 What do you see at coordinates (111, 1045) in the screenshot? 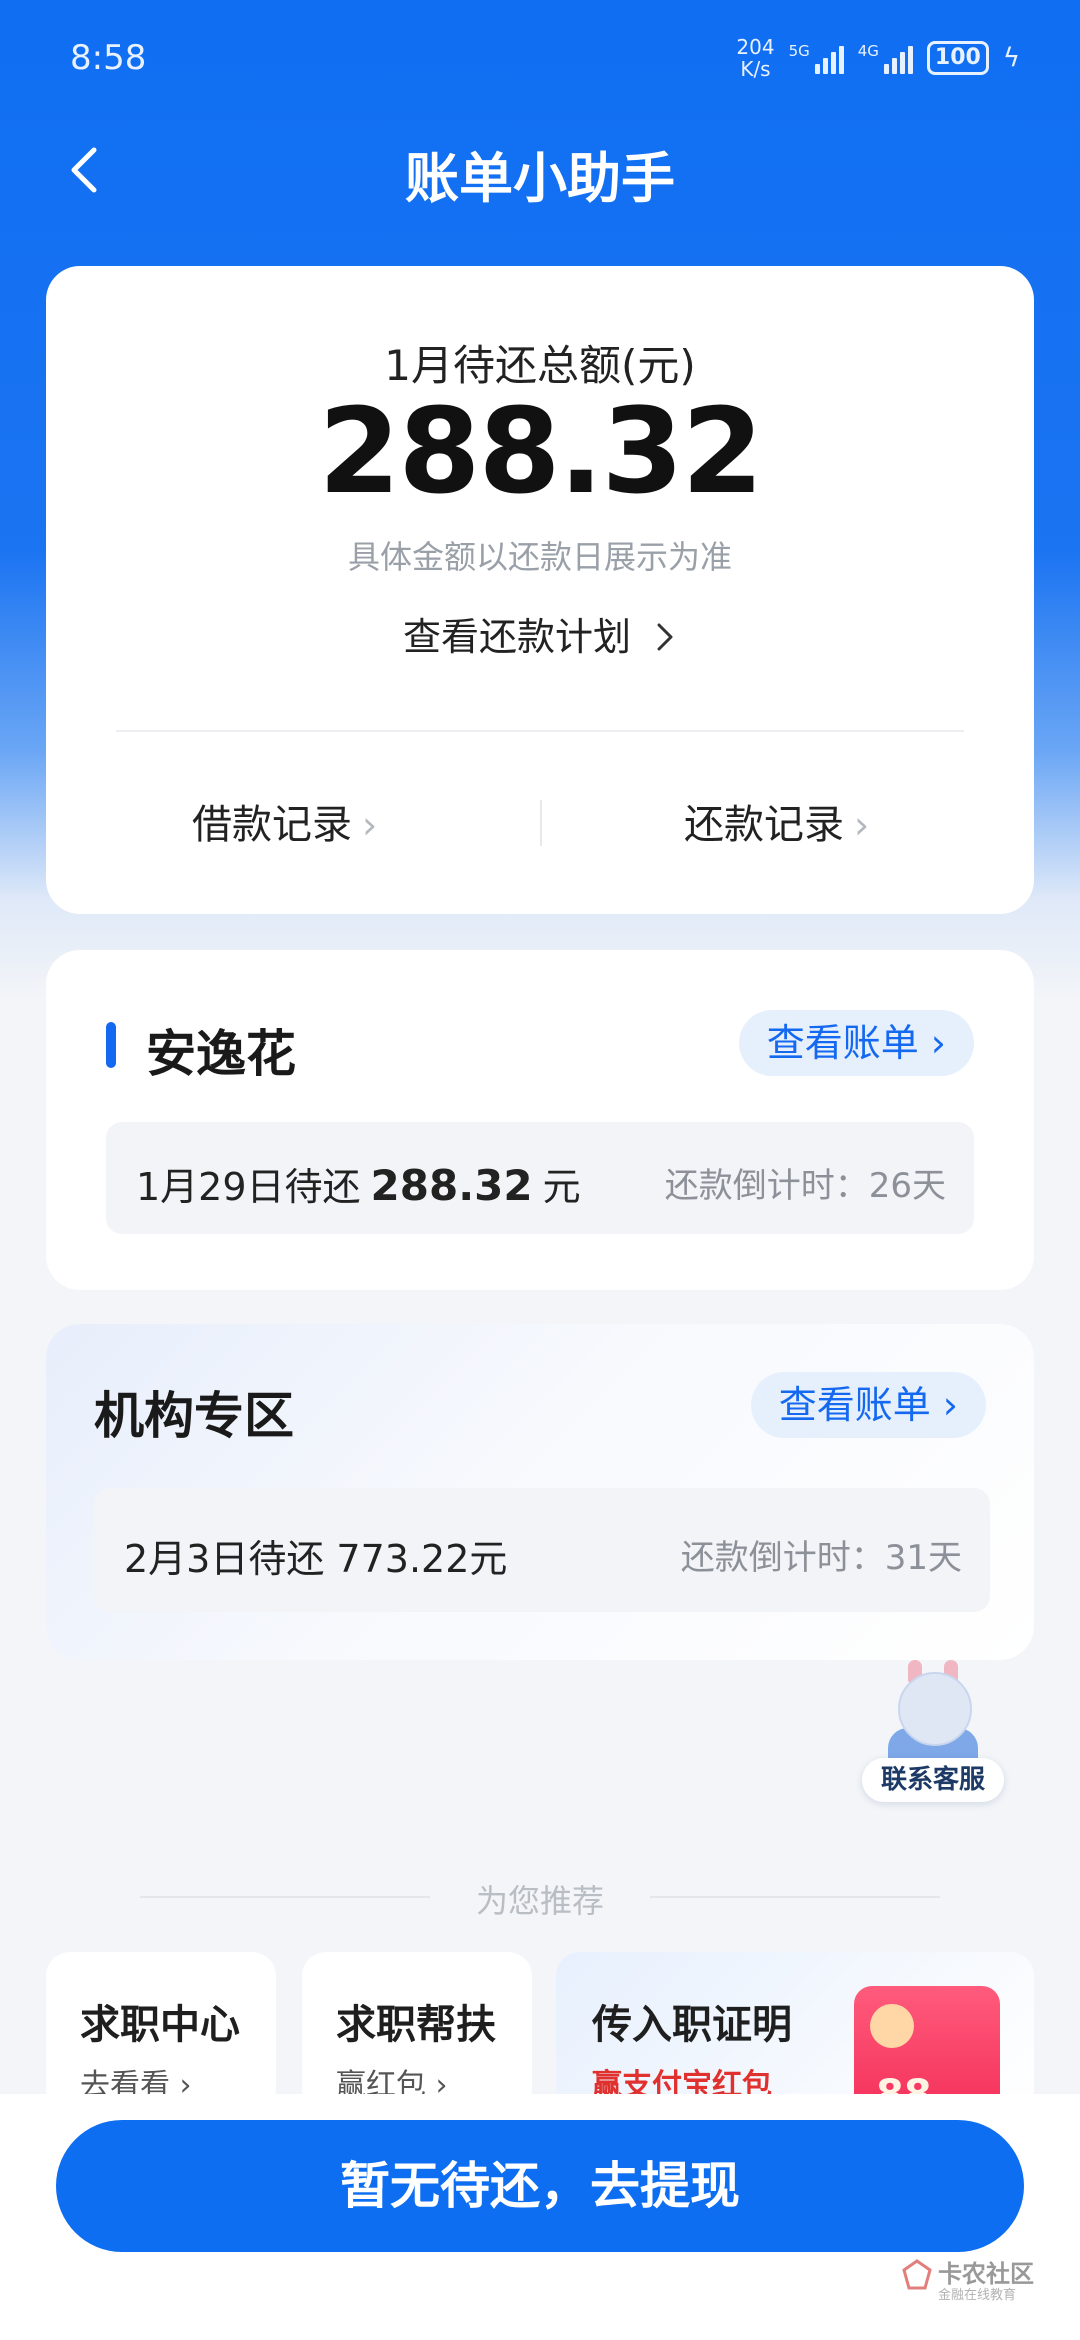
I see `section-accent-bar` at bounding box center [111, 1045].